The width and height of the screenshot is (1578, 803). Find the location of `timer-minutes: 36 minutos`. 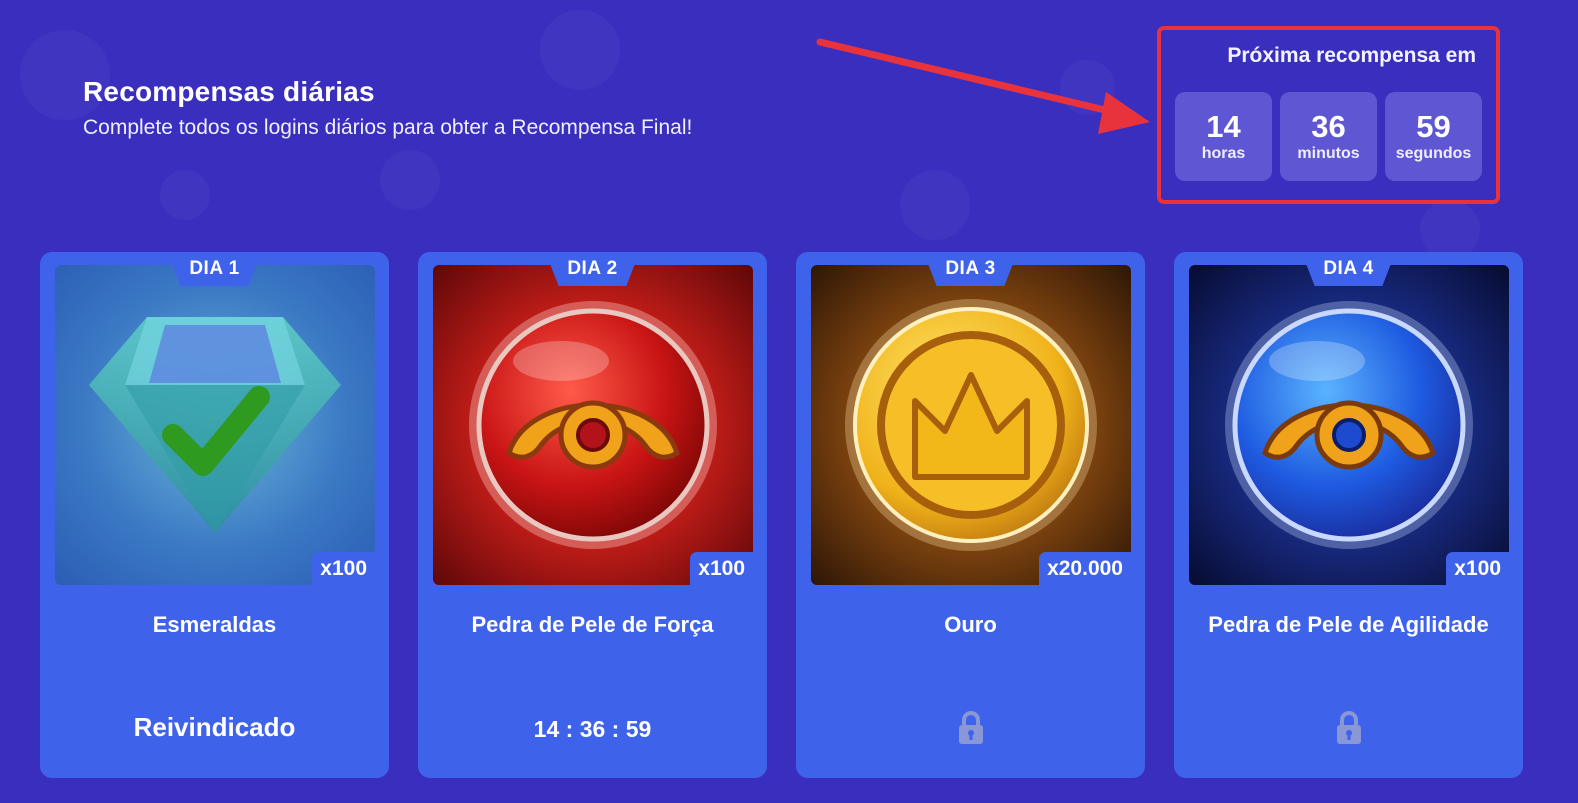

timer-minutes: 36 minutos is located at coordinates (1328, 136).